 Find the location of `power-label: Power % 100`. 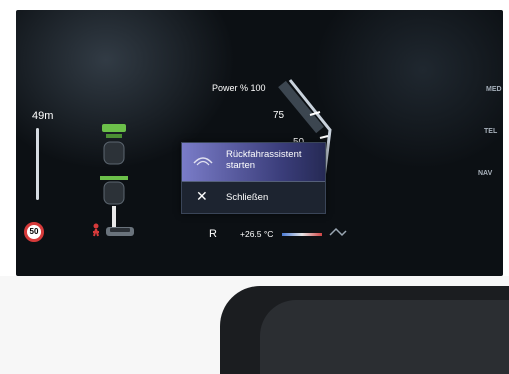

power-label: Power % 100 is located at coordinates (239, 88).